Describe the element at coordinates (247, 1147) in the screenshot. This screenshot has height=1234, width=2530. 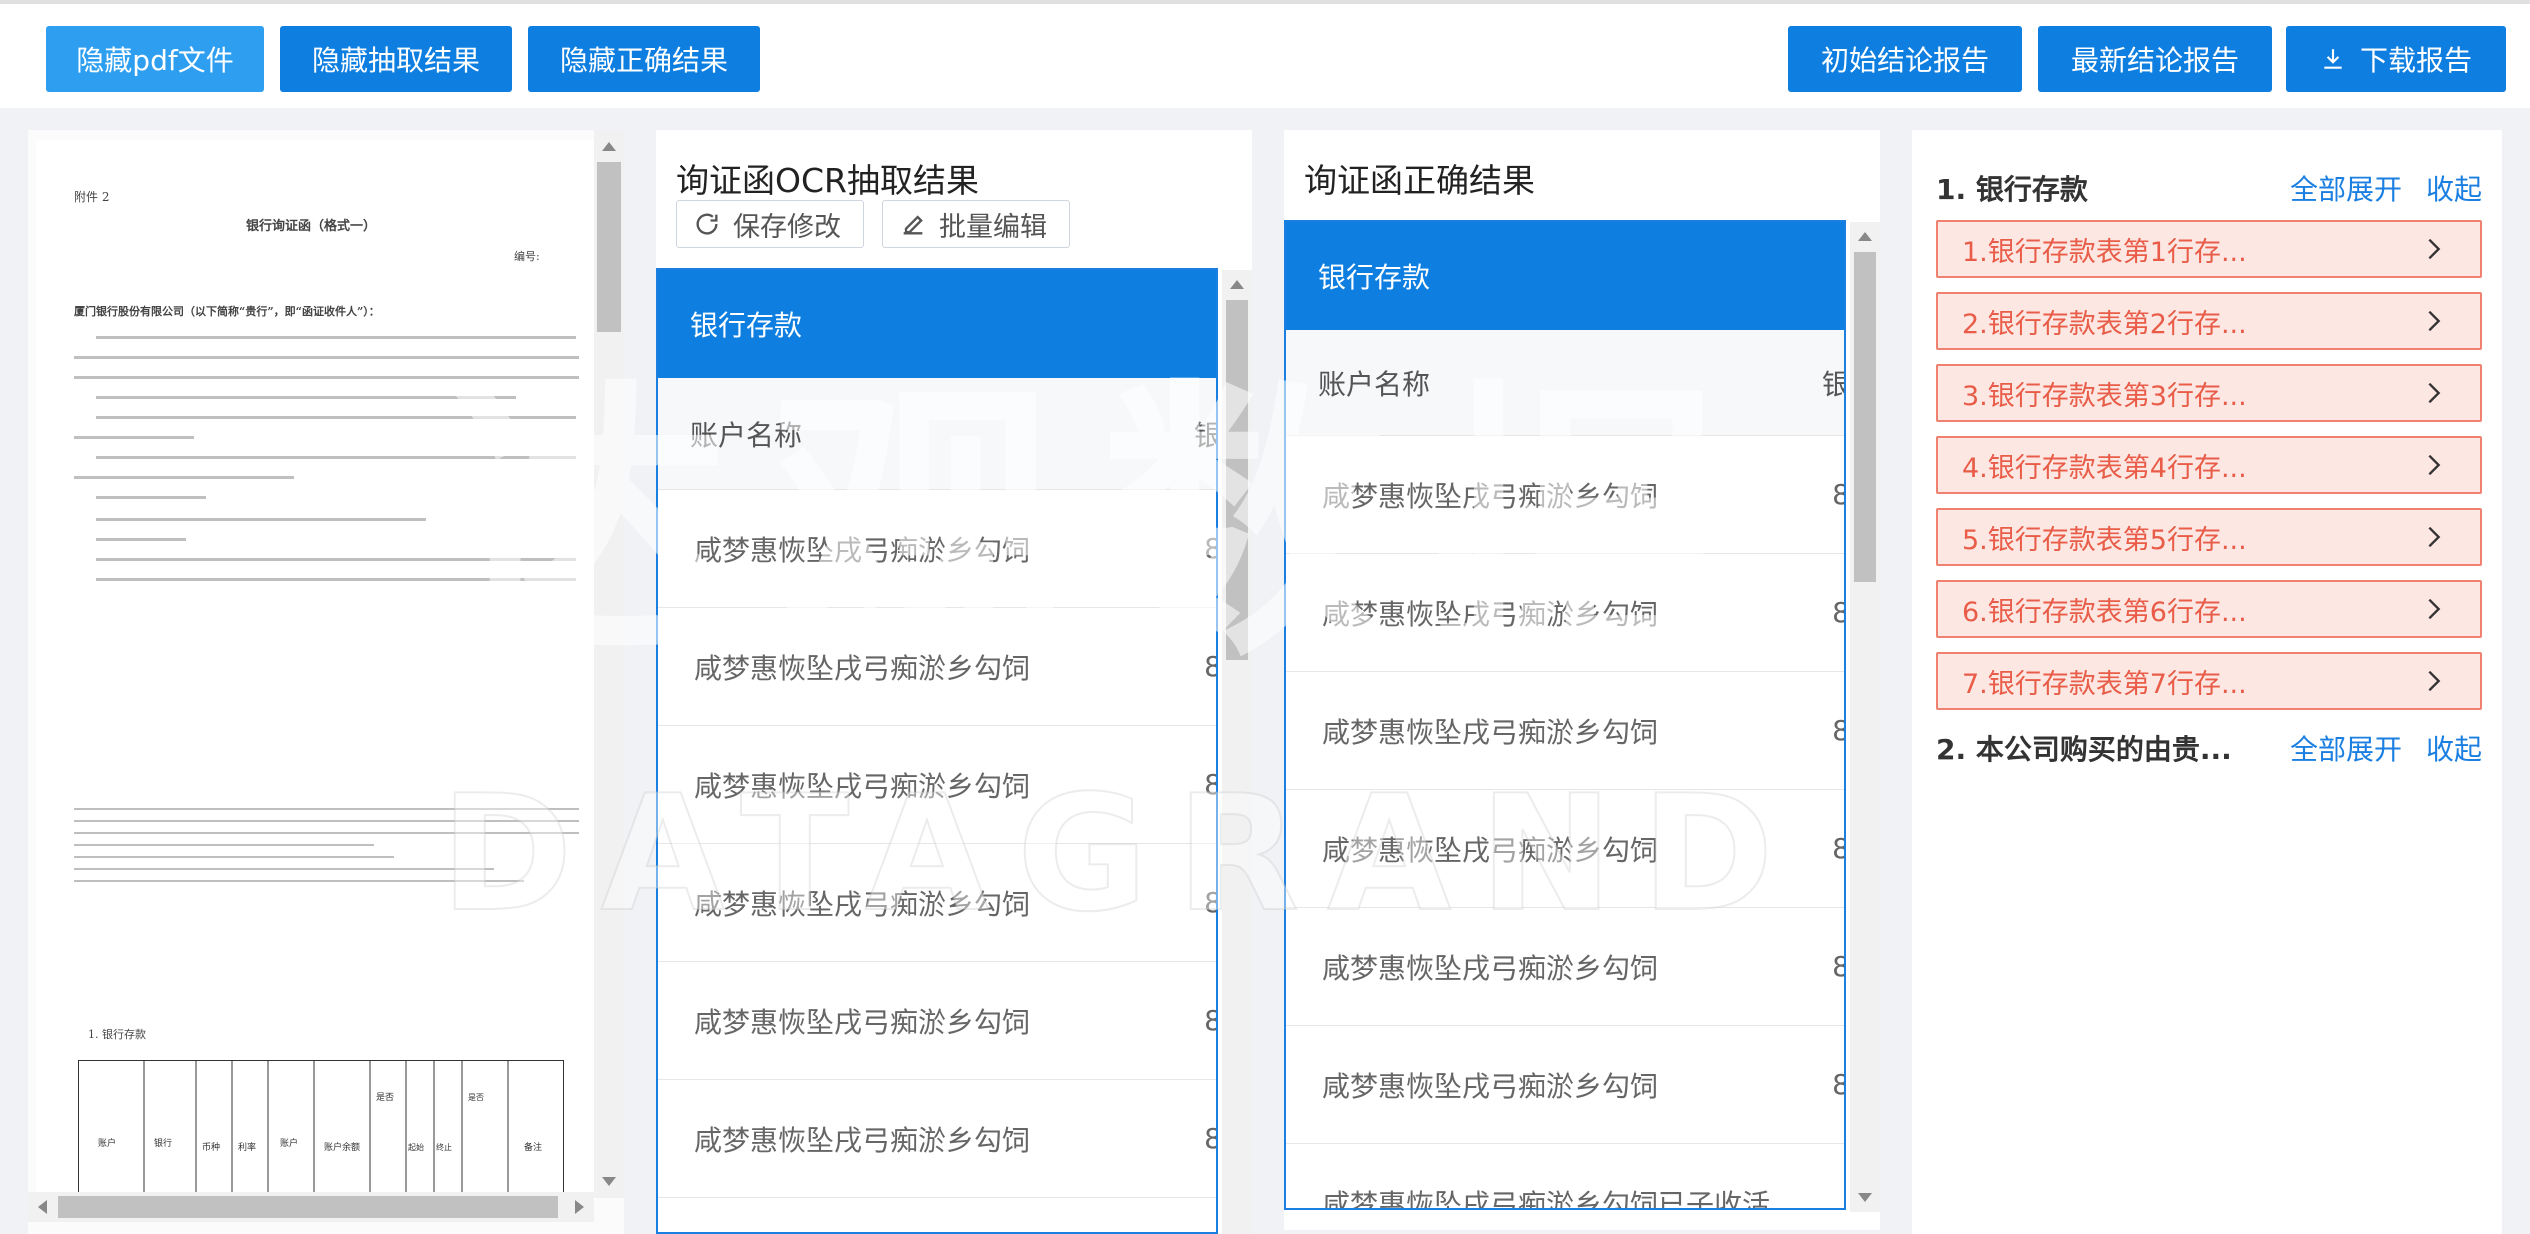
I see `svg-text: 利率` at that location.